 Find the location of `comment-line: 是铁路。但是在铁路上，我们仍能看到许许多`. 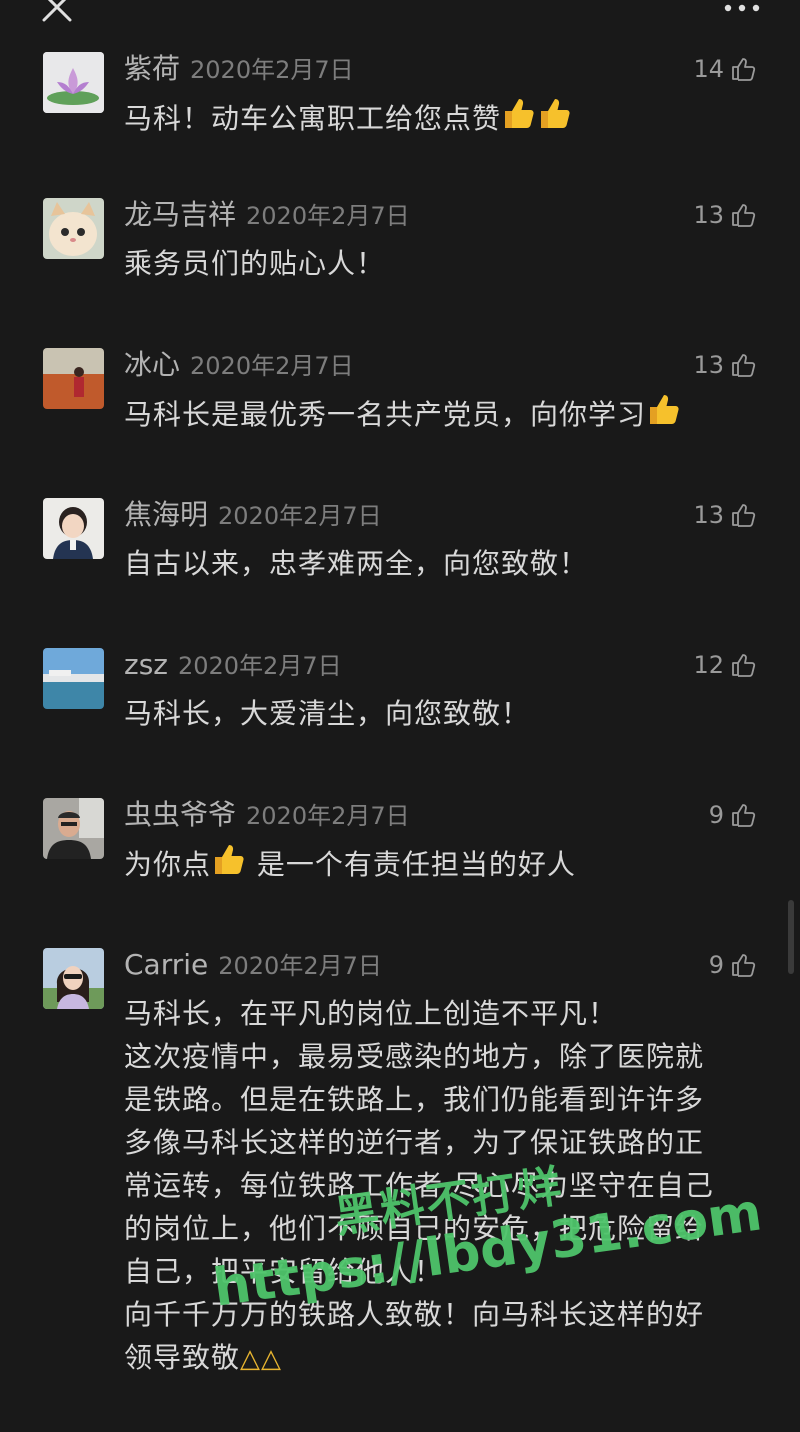

comment-line: 是铁路。但是在铁路上，我们仍能看到许许多 is located at coordinates (414, 1099).